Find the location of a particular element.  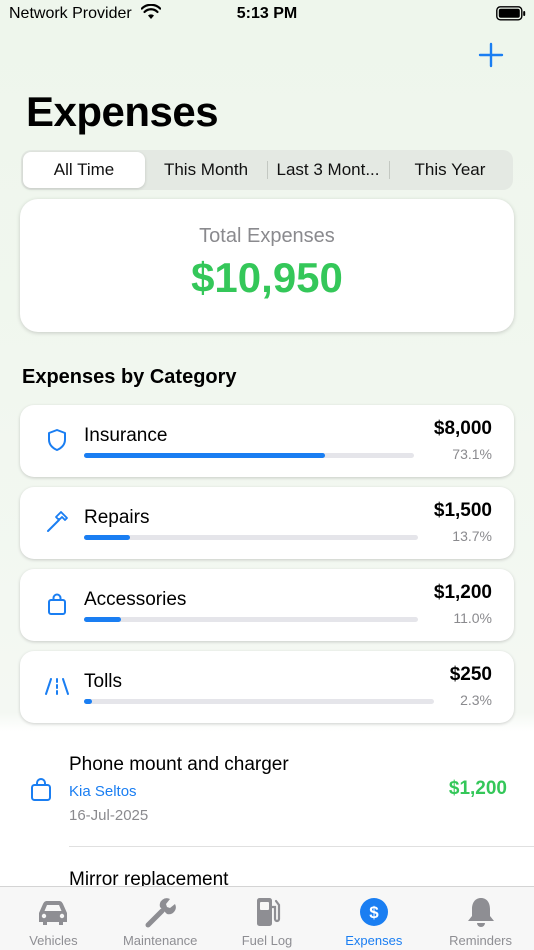

expense-title: Phone mount and charger is located at coordinates (179, 764).